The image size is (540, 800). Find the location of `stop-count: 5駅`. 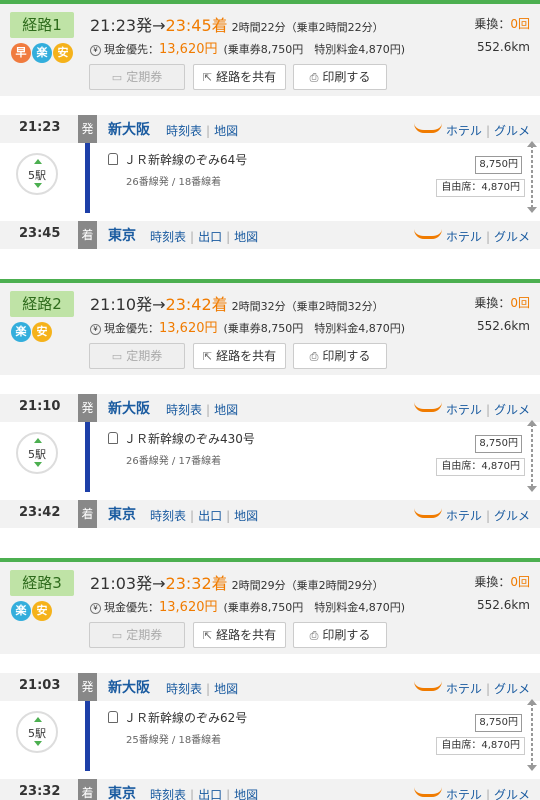

stop-count: 5駅 is located at coordinates (37, 454).